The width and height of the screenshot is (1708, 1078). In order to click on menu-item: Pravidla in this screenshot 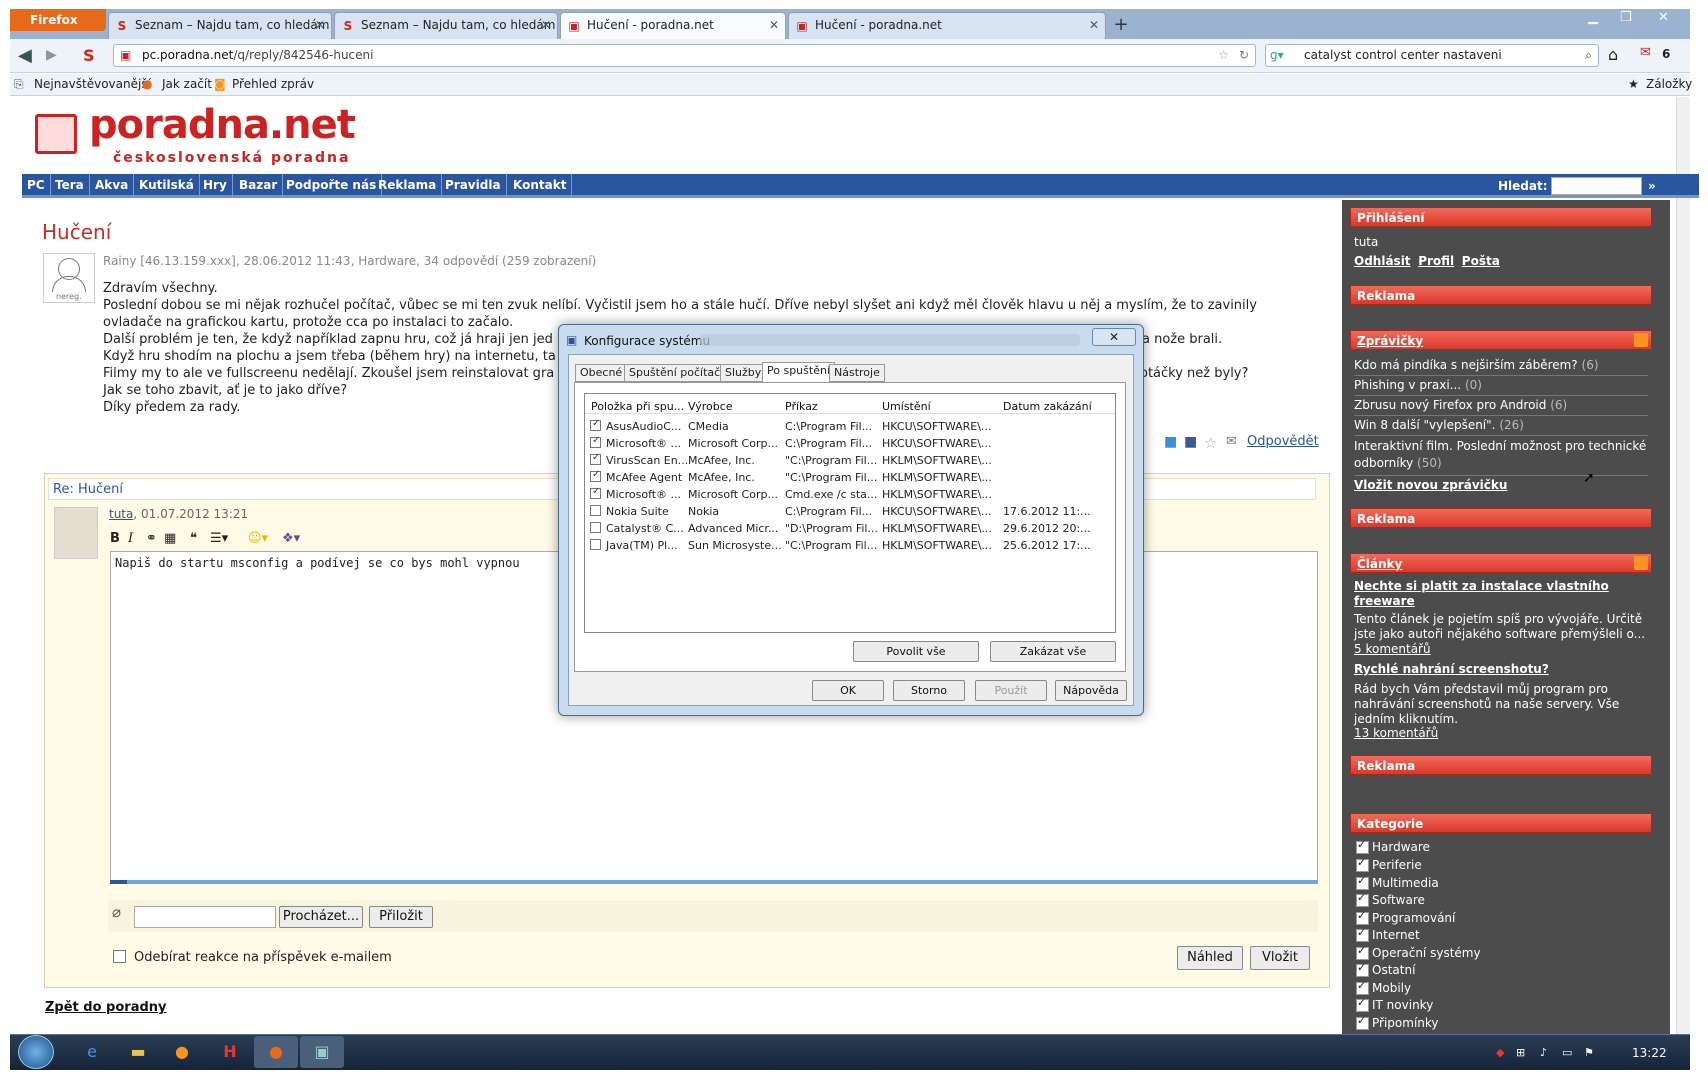, I will do `click(473, 186)`.